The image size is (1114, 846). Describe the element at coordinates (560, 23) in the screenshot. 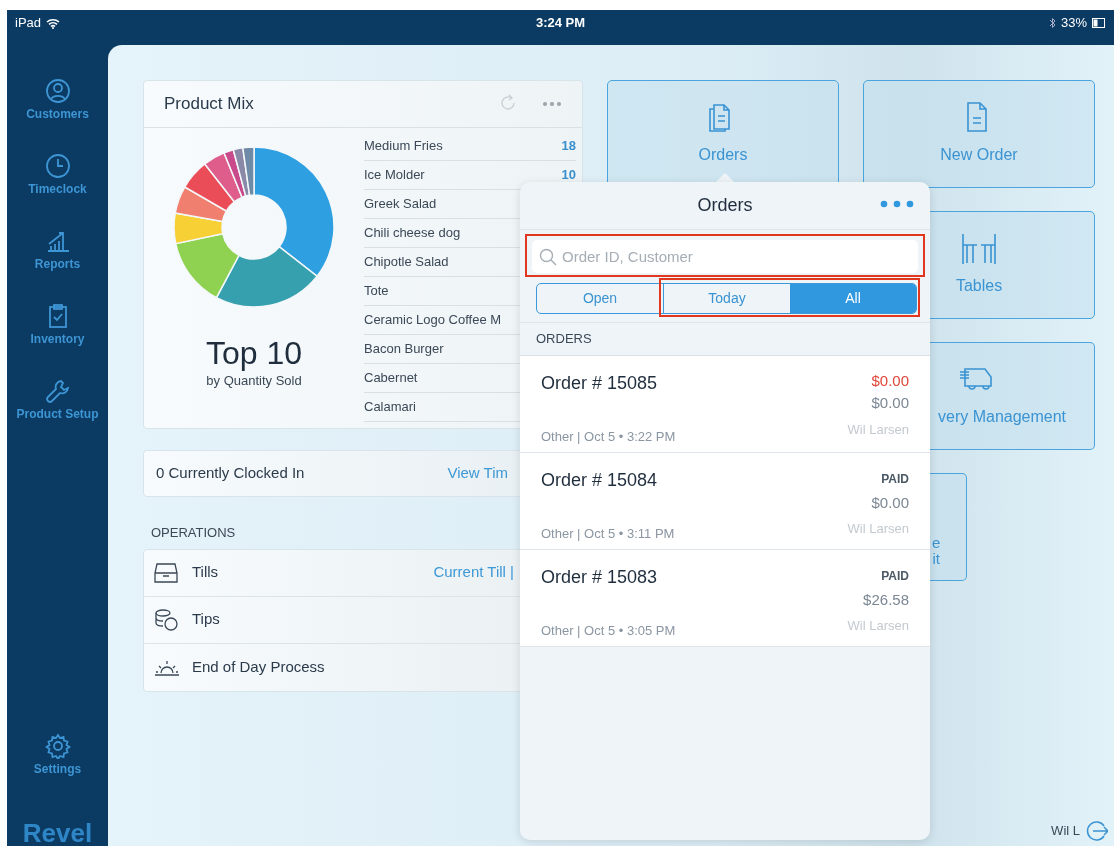

I see `clock-time: 3:24 PM` at that location.